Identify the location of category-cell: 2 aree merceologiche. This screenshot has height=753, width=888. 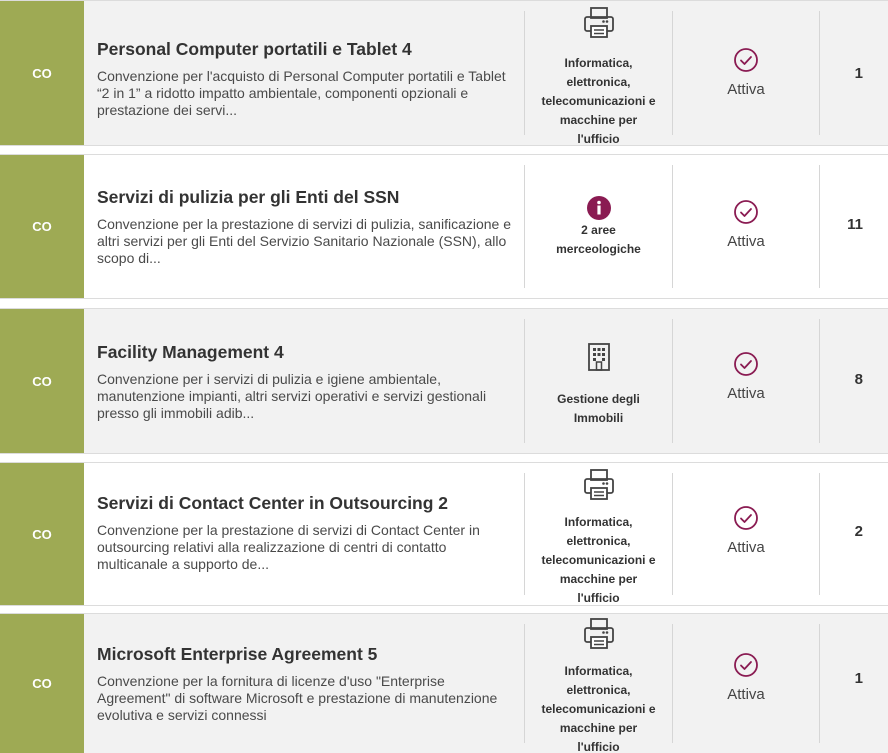
(598, 227).